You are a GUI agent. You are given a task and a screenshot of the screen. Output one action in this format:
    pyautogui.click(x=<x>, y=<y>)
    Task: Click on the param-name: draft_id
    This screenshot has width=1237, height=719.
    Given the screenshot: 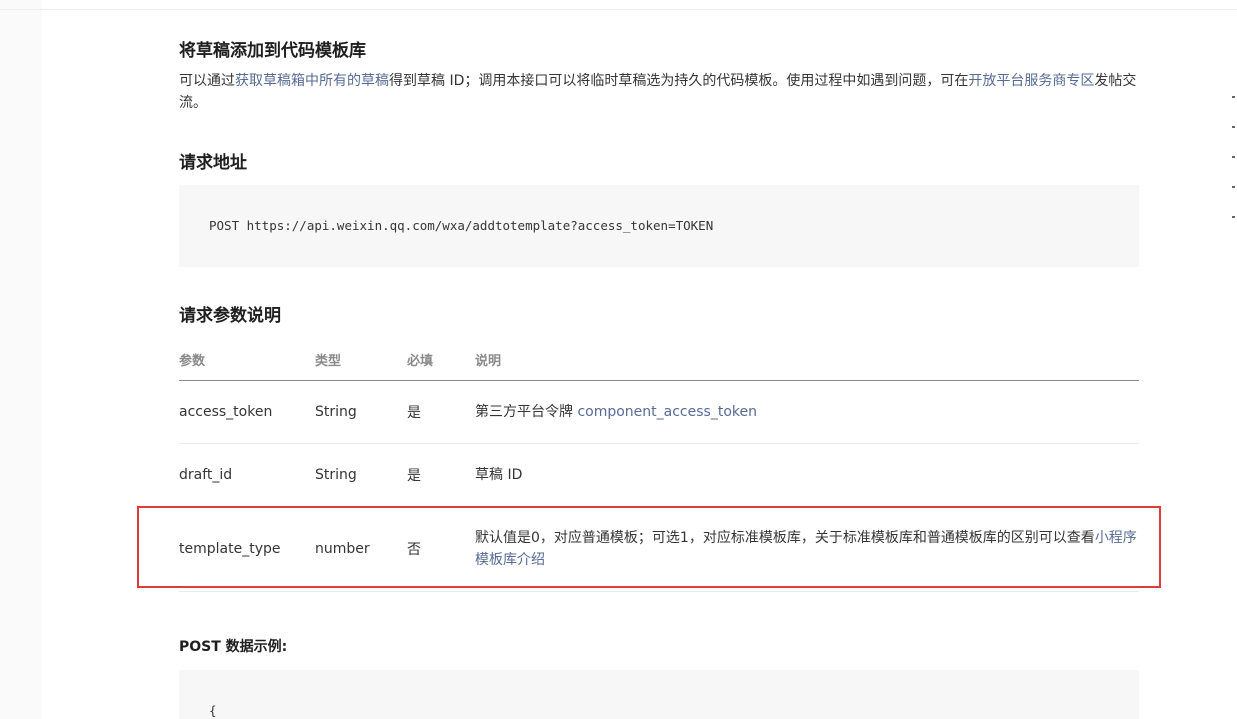 What is the action you would take?
    pyautogui.click(x=247, y=475)
    